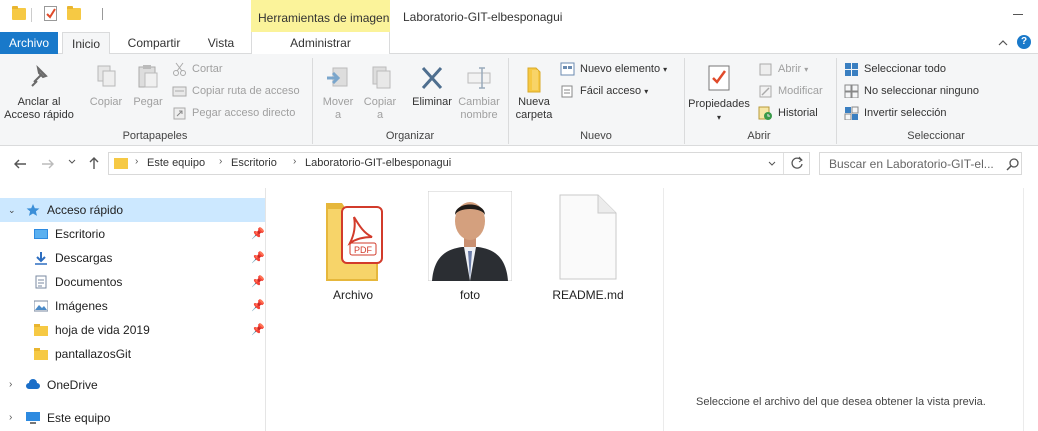 This screenshot has width=1038, height=431. Describe the element at coordinates (719, 78) in the screenshot. I see `properties-icon` at that location.